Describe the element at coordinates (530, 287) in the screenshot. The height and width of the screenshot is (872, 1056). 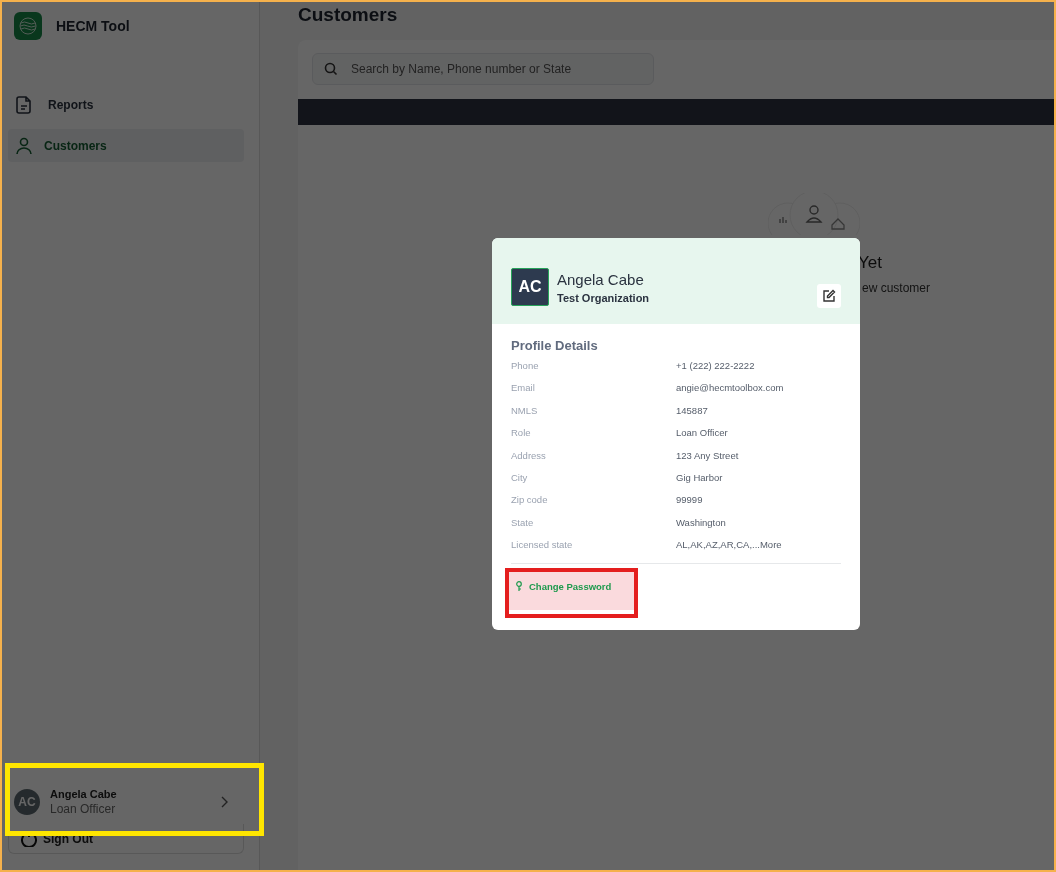
I see `profile-avatar: AC` at that location.